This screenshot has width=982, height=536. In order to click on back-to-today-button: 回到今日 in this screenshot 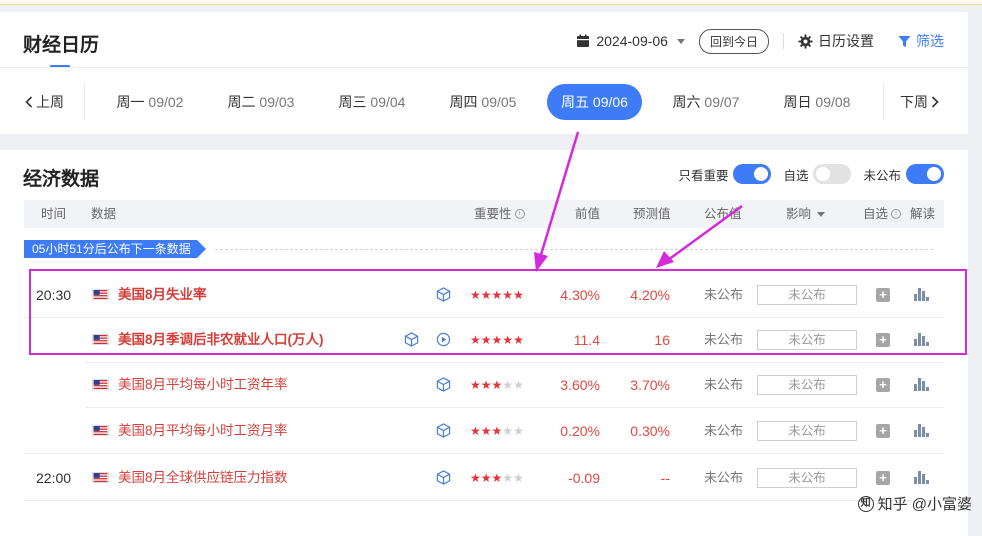, I will do `click(733, 41)`.